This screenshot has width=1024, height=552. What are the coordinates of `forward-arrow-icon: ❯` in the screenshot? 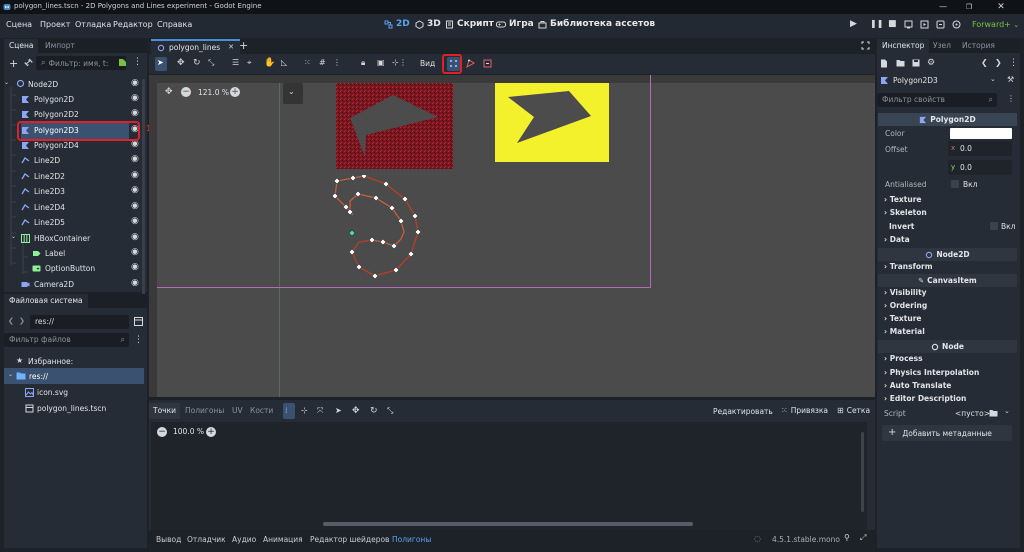 It's located at (22, 321).